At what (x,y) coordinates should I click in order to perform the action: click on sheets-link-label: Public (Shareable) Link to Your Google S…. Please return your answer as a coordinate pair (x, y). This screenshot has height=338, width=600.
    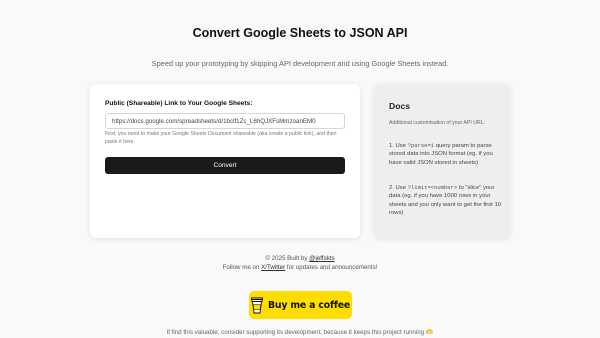
    Looking at the image, I should click on (179, 103).